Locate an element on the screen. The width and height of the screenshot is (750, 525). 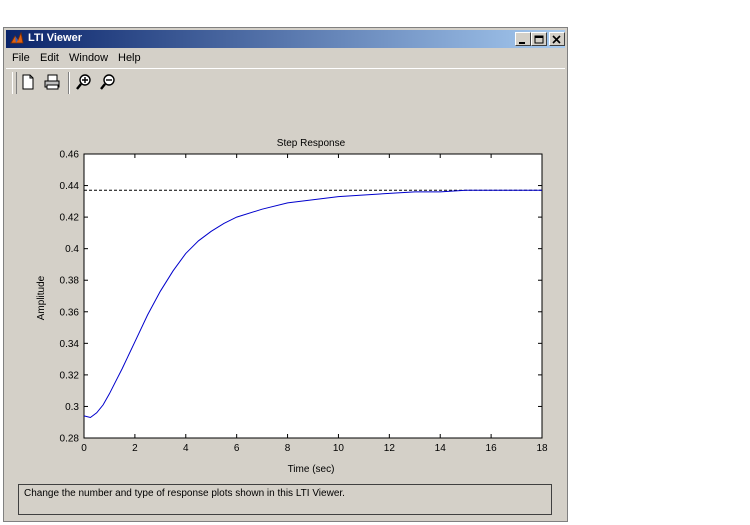
y-tick-label: 0.34 is located at coordinates (70, 344).